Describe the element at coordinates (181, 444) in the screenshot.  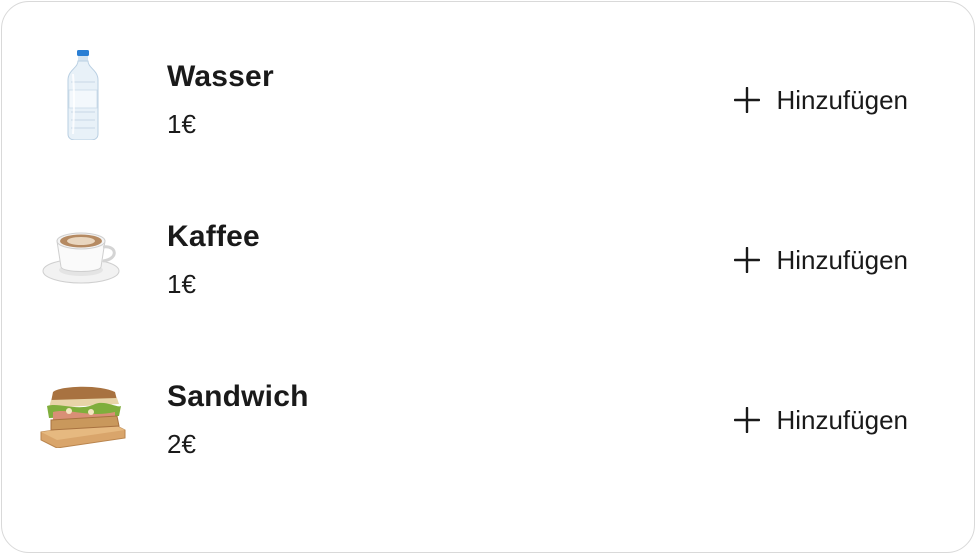
I see `product-price: 2€` at that location.